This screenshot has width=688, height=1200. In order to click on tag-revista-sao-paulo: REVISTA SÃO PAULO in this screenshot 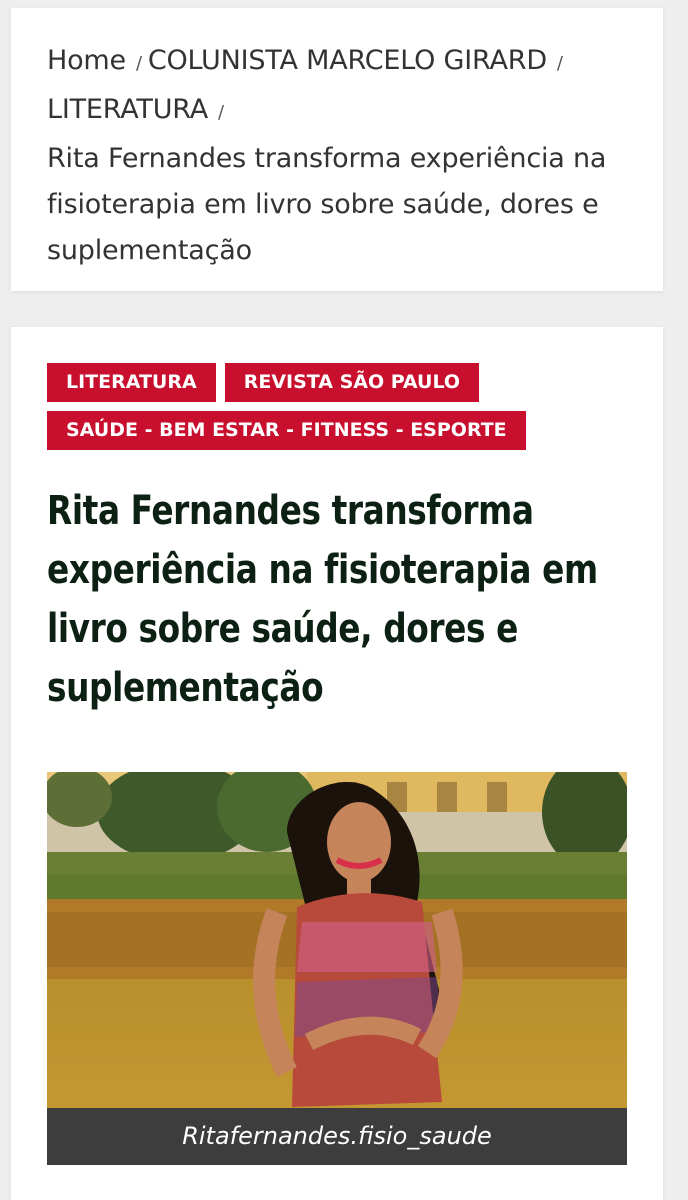, I will do `click(352, 382)`.